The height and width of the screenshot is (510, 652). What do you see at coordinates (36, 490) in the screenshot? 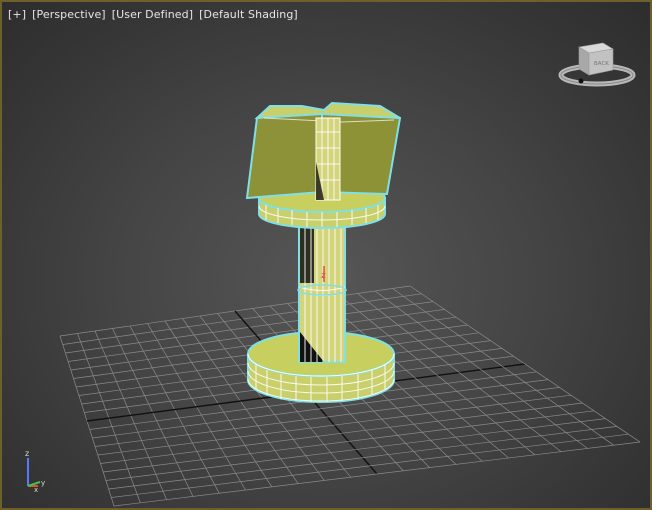
I see `tripod-x-label: x` at bounding box center [36, 490].